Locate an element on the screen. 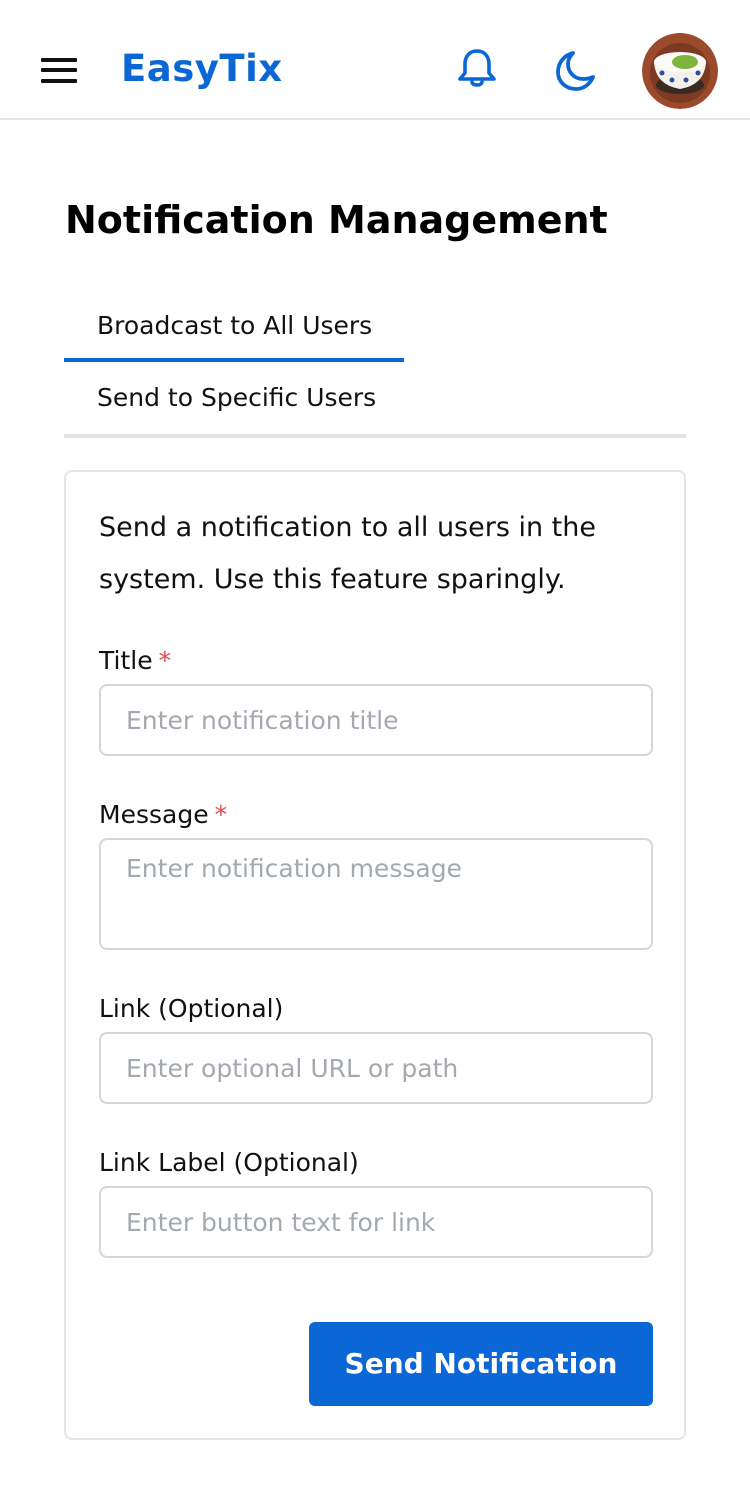  tab-broadcast-all-users: Broadcast to All Users is located at coordinates (234, 326).